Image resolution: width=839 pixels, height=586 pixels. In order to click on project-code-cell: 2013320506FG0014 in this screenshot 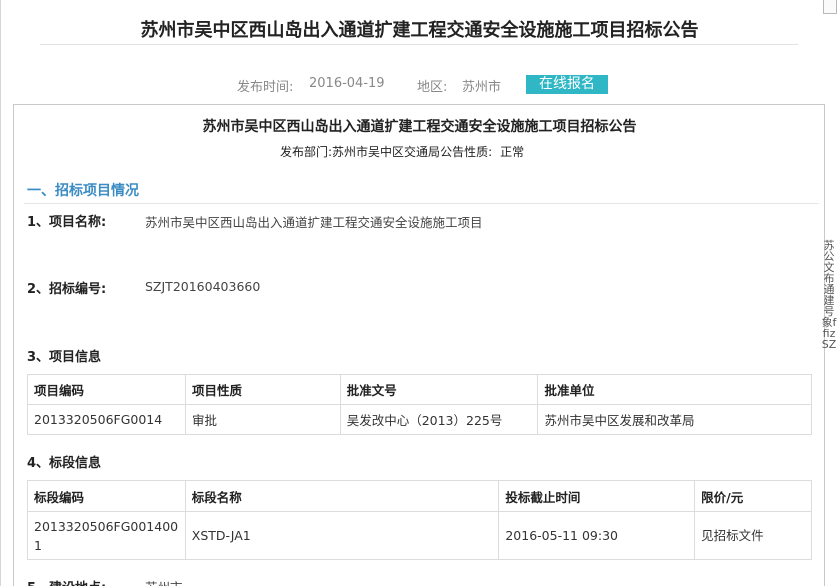, I will do `click(106, 419)`.